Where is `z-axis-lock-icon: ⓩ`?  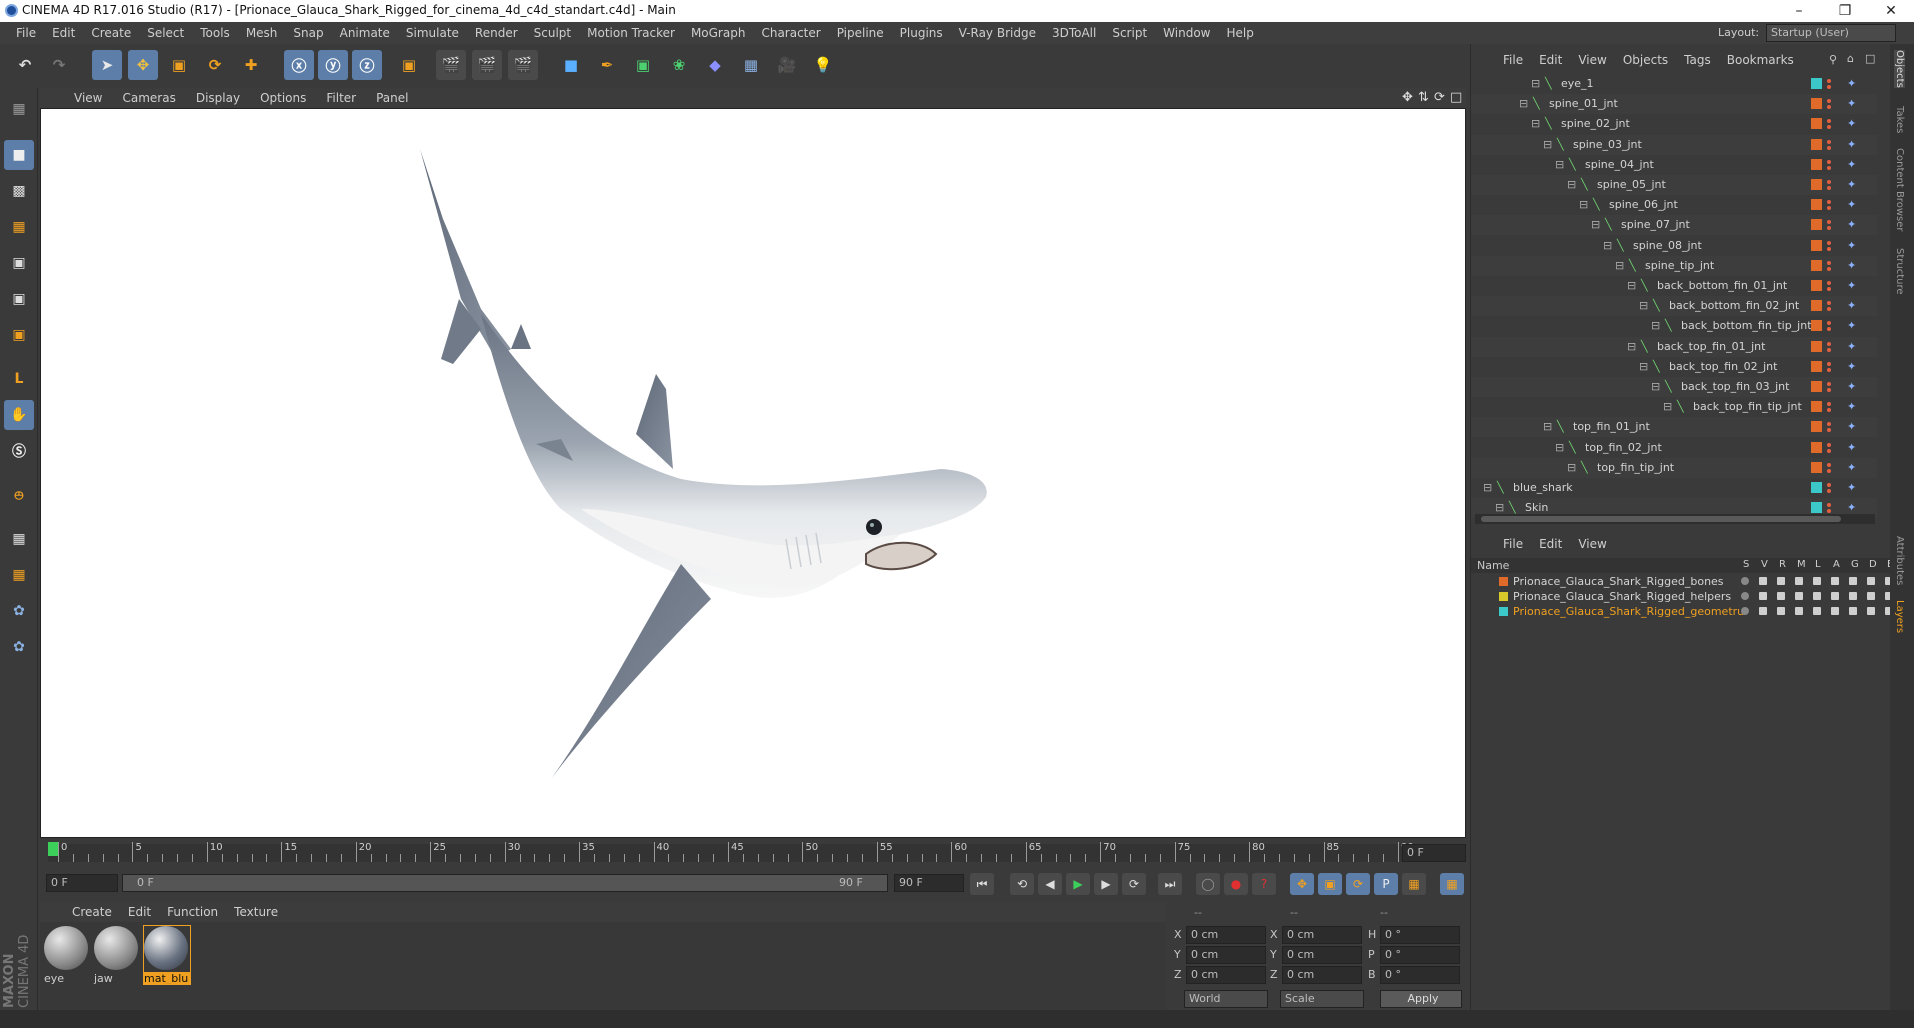
z-axis-lock-icon: ⓩ is located at coordinates (367, 65).